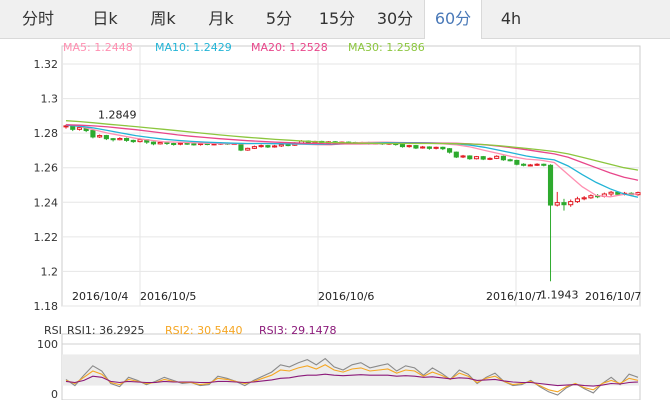 Image resolution: width=670 pixels, height=400 pixels. What do you see at coordinates (559, 294) in the screenshot?
I see `low-annotation: 1.1943` at bounding box center [559, 294].